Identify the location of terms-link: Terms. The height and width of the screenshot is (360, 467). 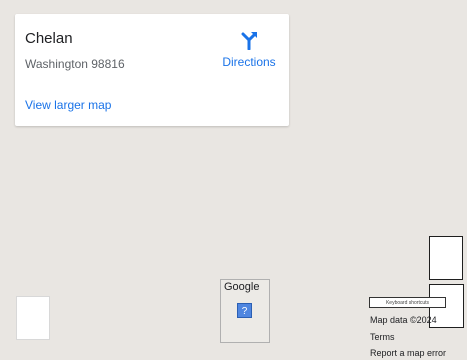
(382, 337).